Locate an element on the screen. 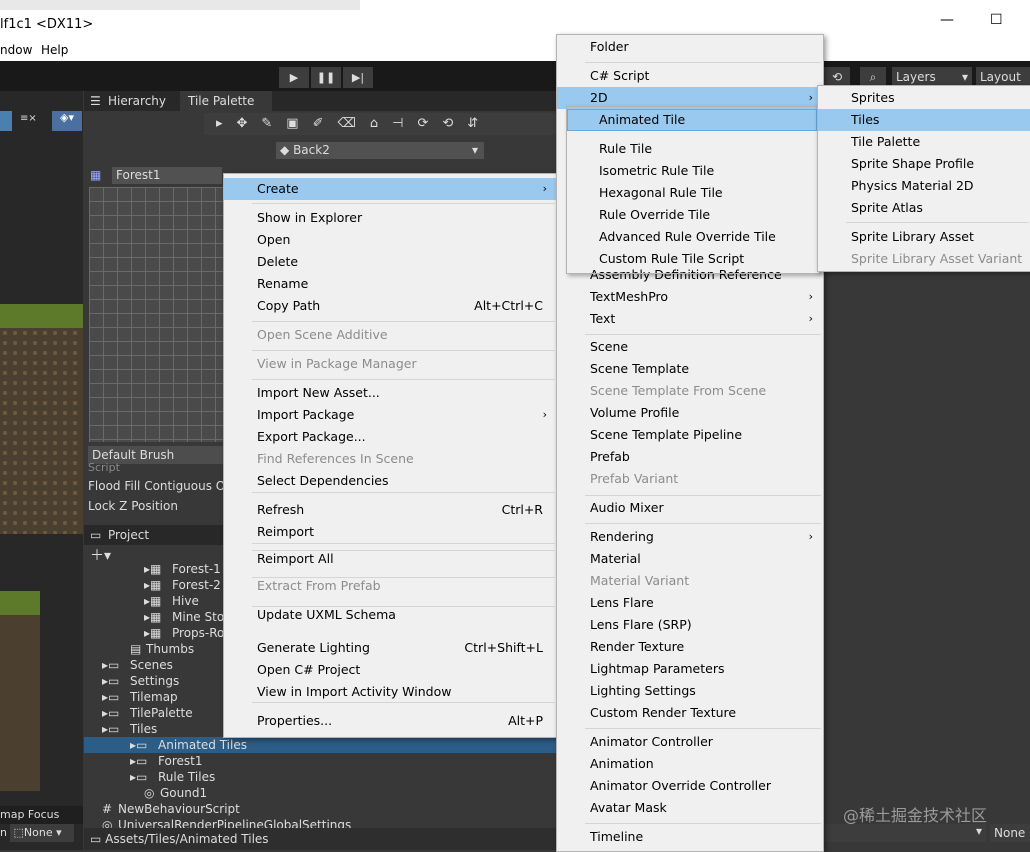  layers-icon: ◈▾ is located at coordinates (67, 121).